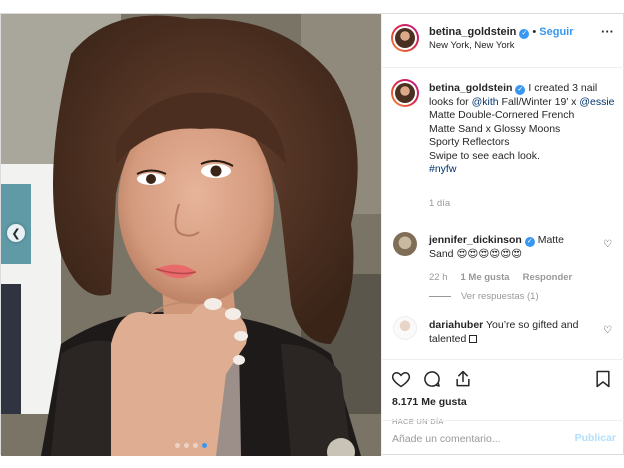  I want to click on comment-username: jennifer_dickinson, so click(475, 240).